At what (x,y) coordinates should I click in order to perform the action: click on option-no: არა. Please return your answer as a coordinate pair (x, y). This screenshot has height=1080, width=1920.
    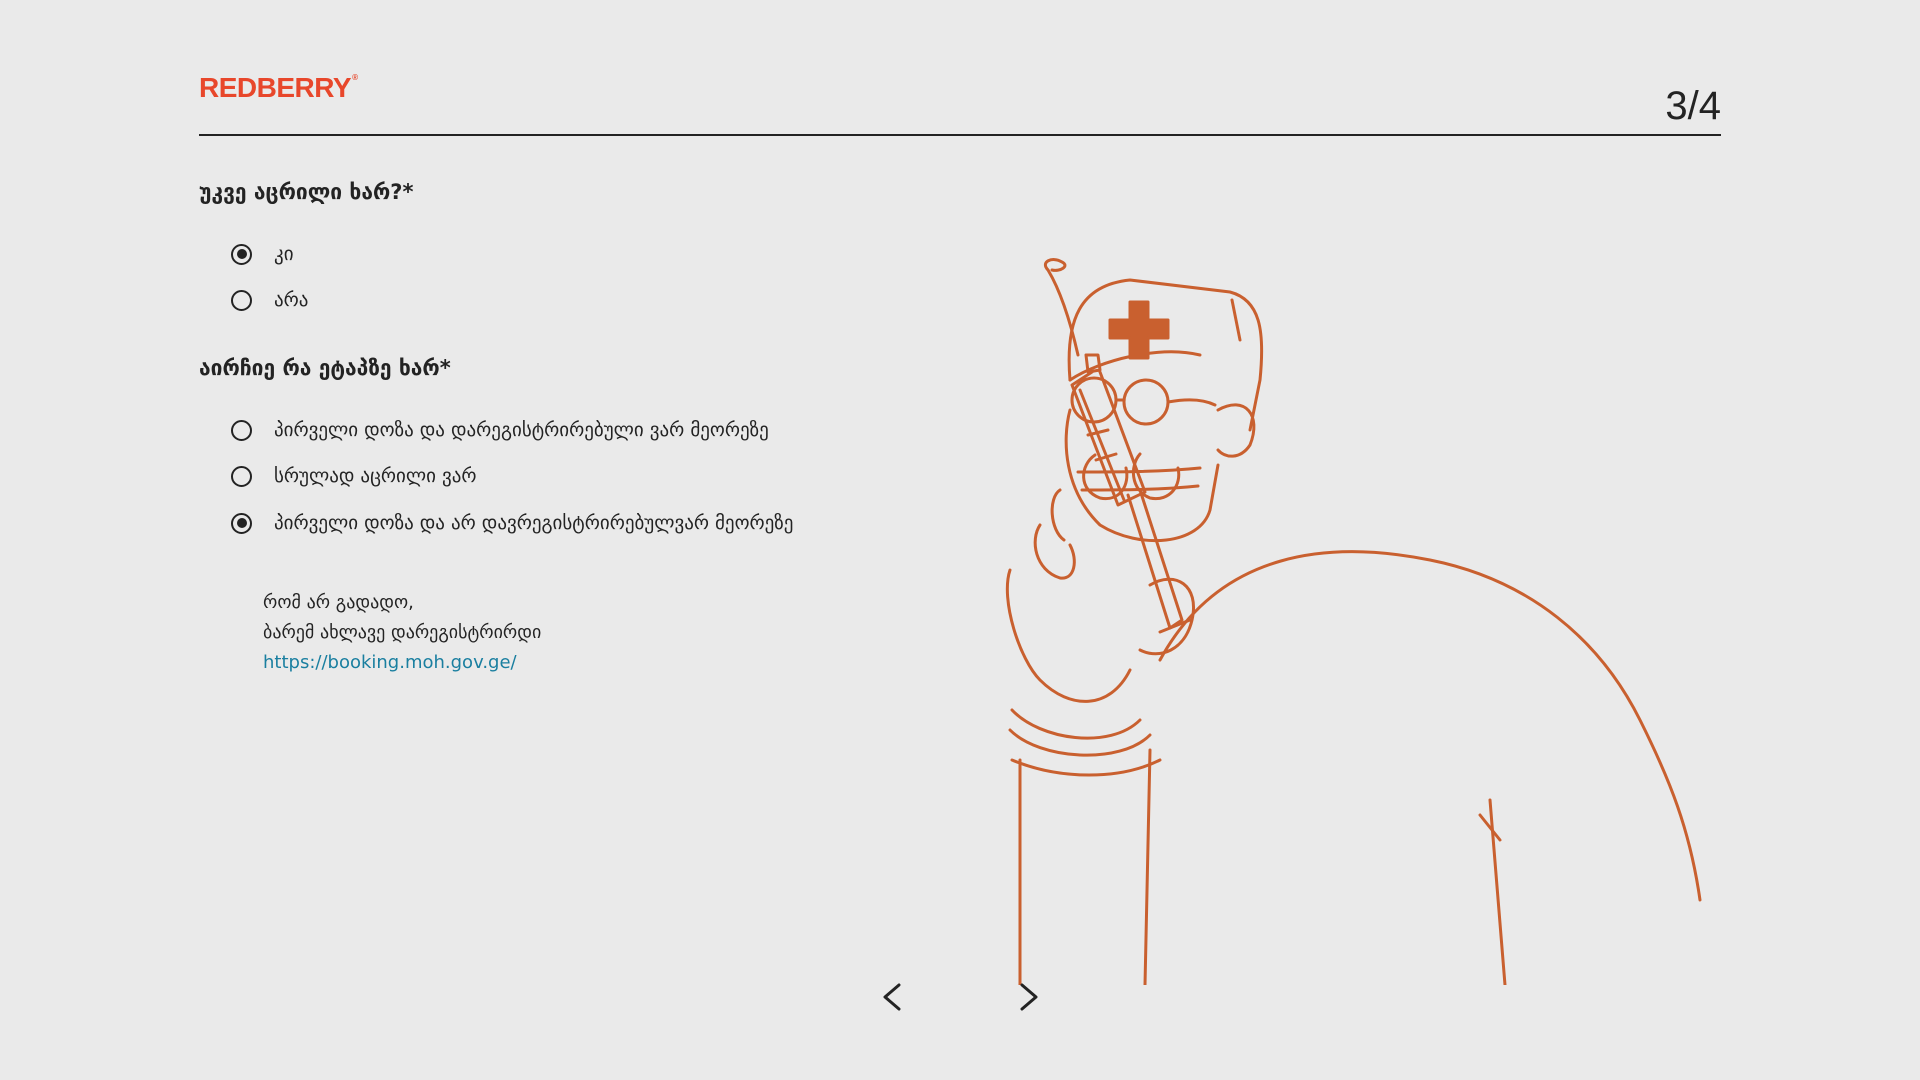
    Looking at the image, I should click on (269, 300).